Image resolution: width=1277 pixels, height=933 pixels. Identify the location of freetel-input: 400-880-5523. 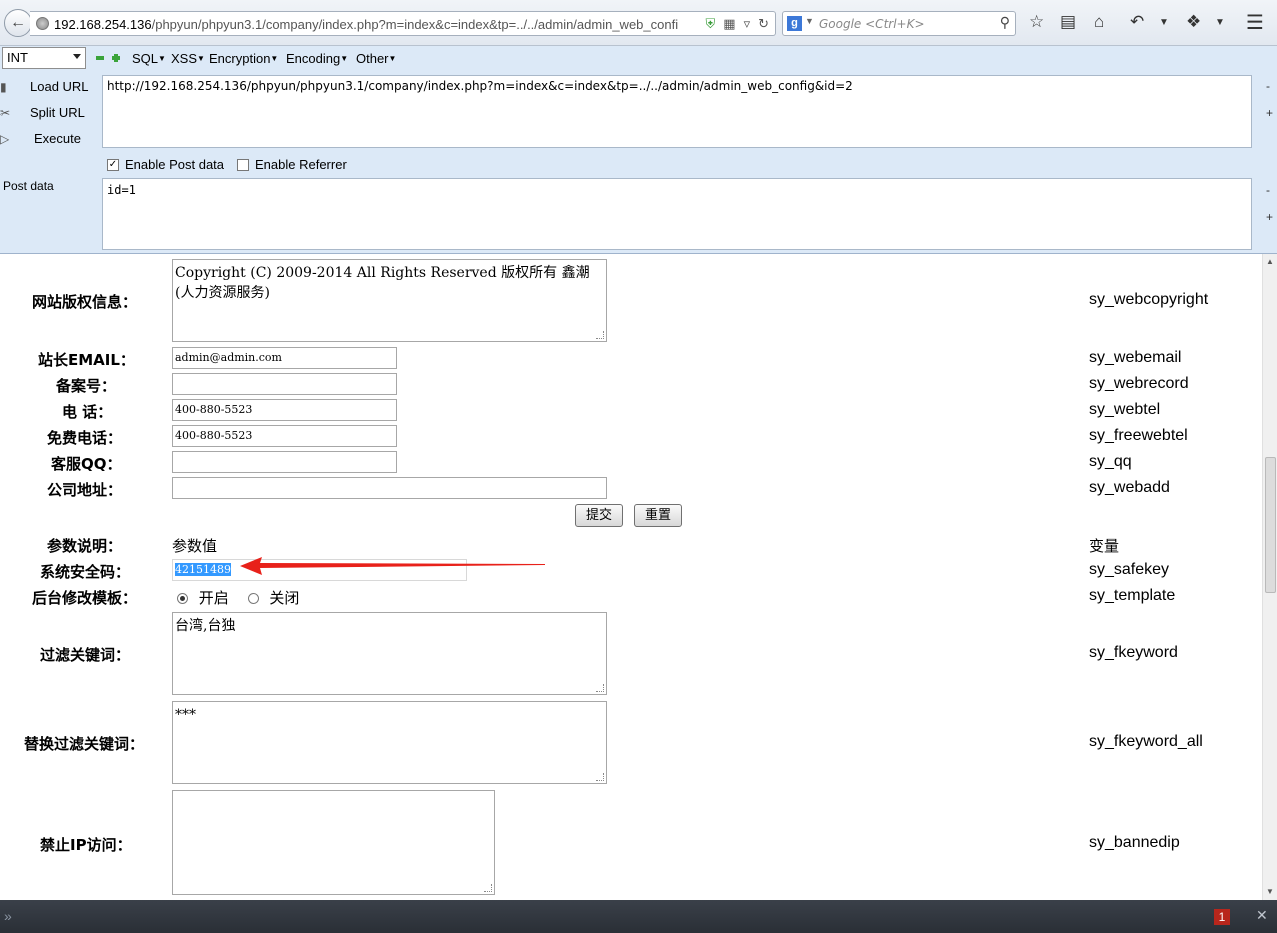
(284, 436).